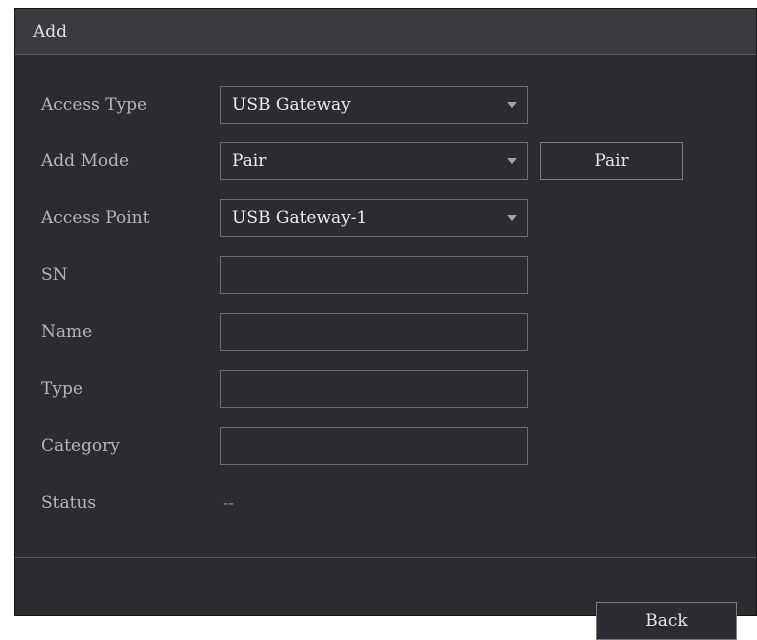 The image size is (757, 640). What do you see at coordinates (95, 218) in the screenshot?
I see `access-point-label: Access Point` at bounding box center [95, 218].